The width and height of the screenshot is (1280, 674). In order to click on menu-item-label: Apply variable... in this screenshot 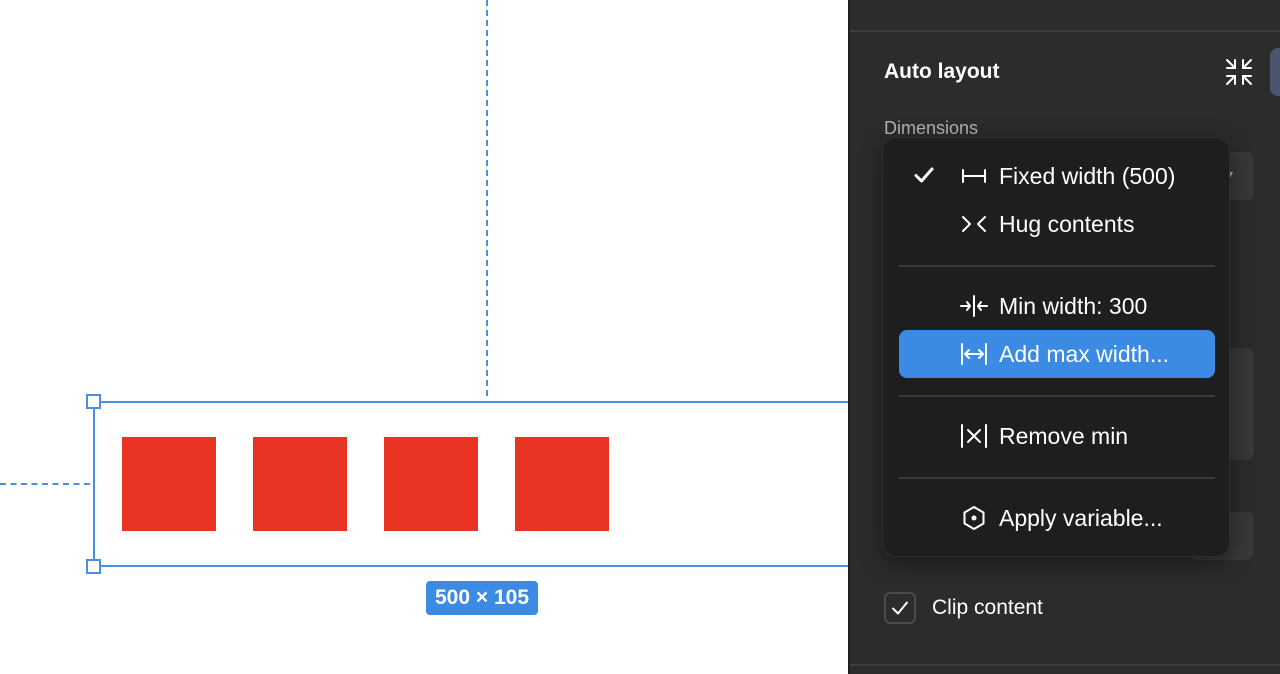, I will do `click(1081, 518)`.